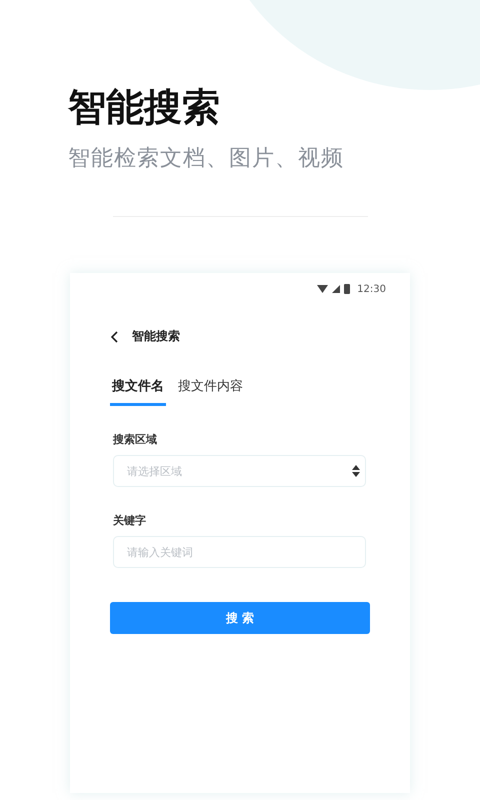 Image resolution: width=480 pixels, height=800 pixels. Describe the element at coordinates (210, 391) in the screenshot. I see `tab: 搜文件内容` at that location.